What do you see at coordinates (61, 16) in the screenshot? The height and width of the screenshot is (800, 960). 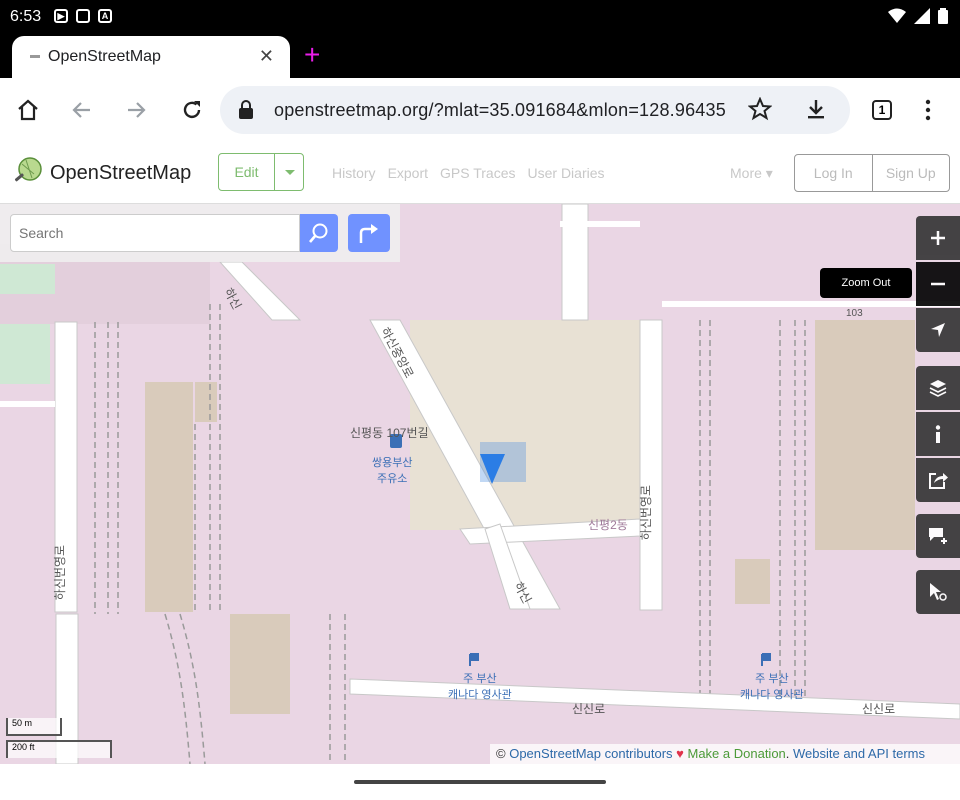 I see `play-icon: ▶` at bounding box center [61, 16].